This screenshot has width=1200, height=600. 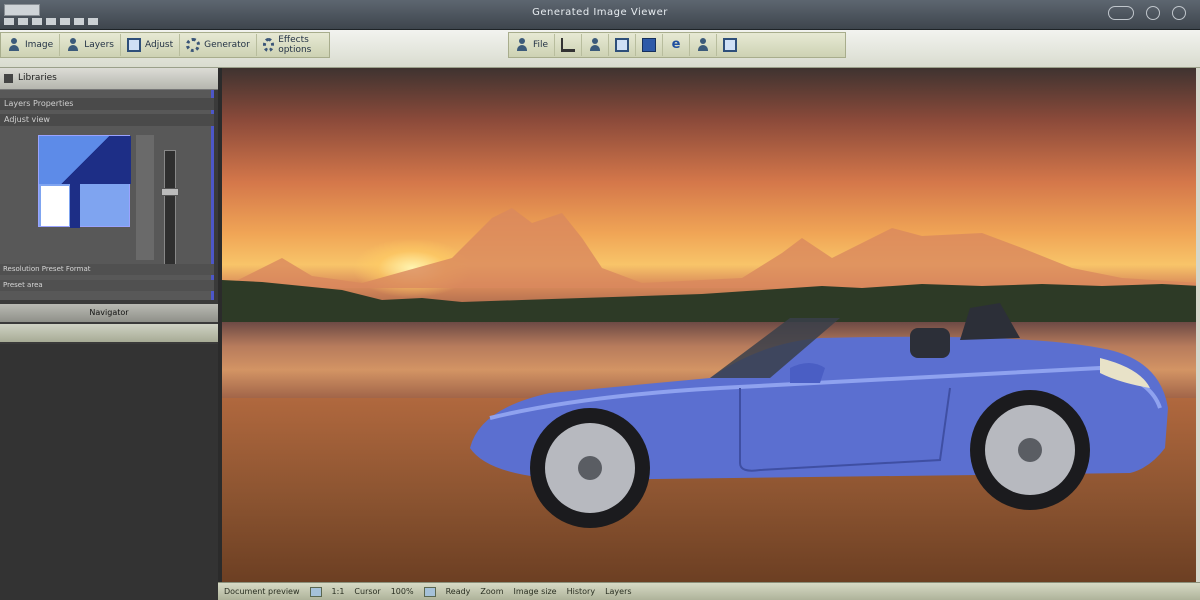 I want to click on menu-row, so click(x=51, y=21).